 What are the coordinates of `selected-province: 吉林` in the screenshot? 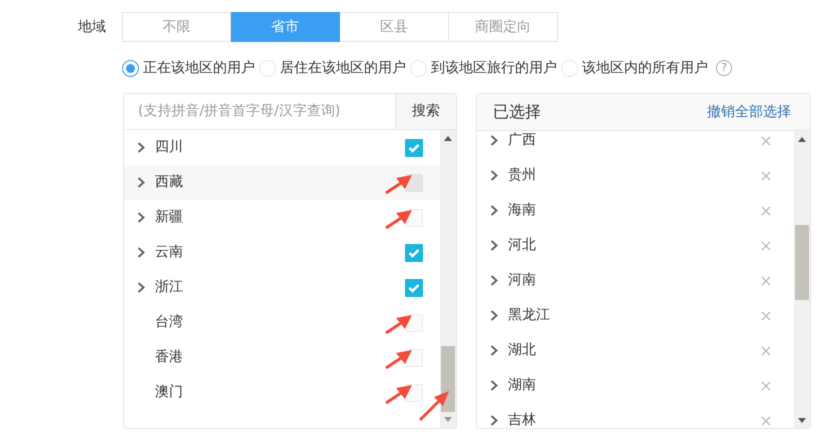 It's located at (522, 419).